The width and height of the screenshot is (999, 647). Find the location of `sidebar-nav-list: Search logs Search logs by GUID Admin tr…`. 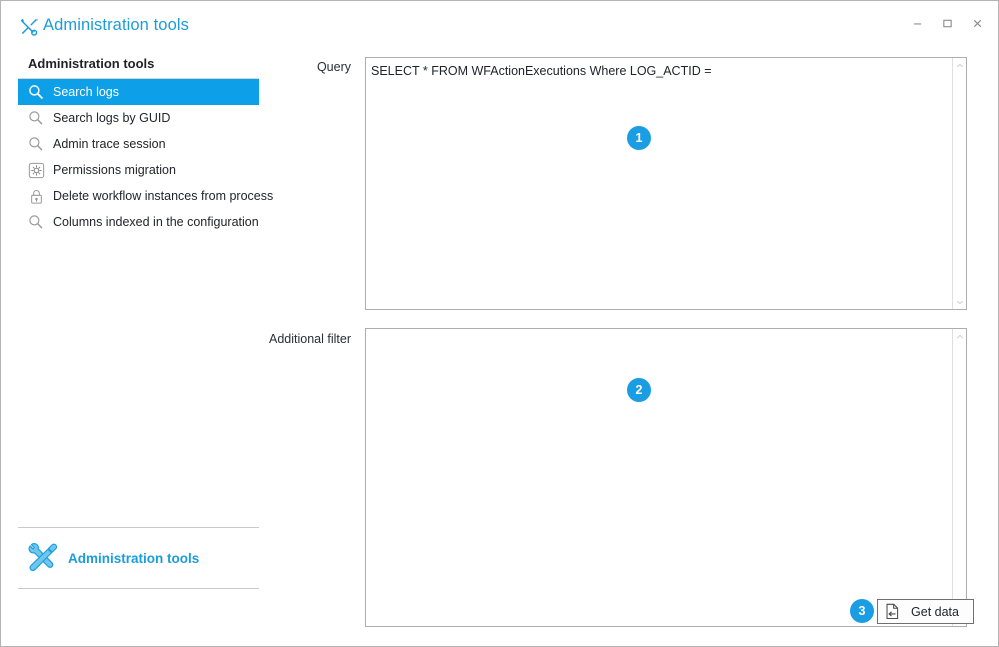

sidebar-nav-list: Search logs Search logs by GUID Admin tr… is located at coordinates (145, 157).